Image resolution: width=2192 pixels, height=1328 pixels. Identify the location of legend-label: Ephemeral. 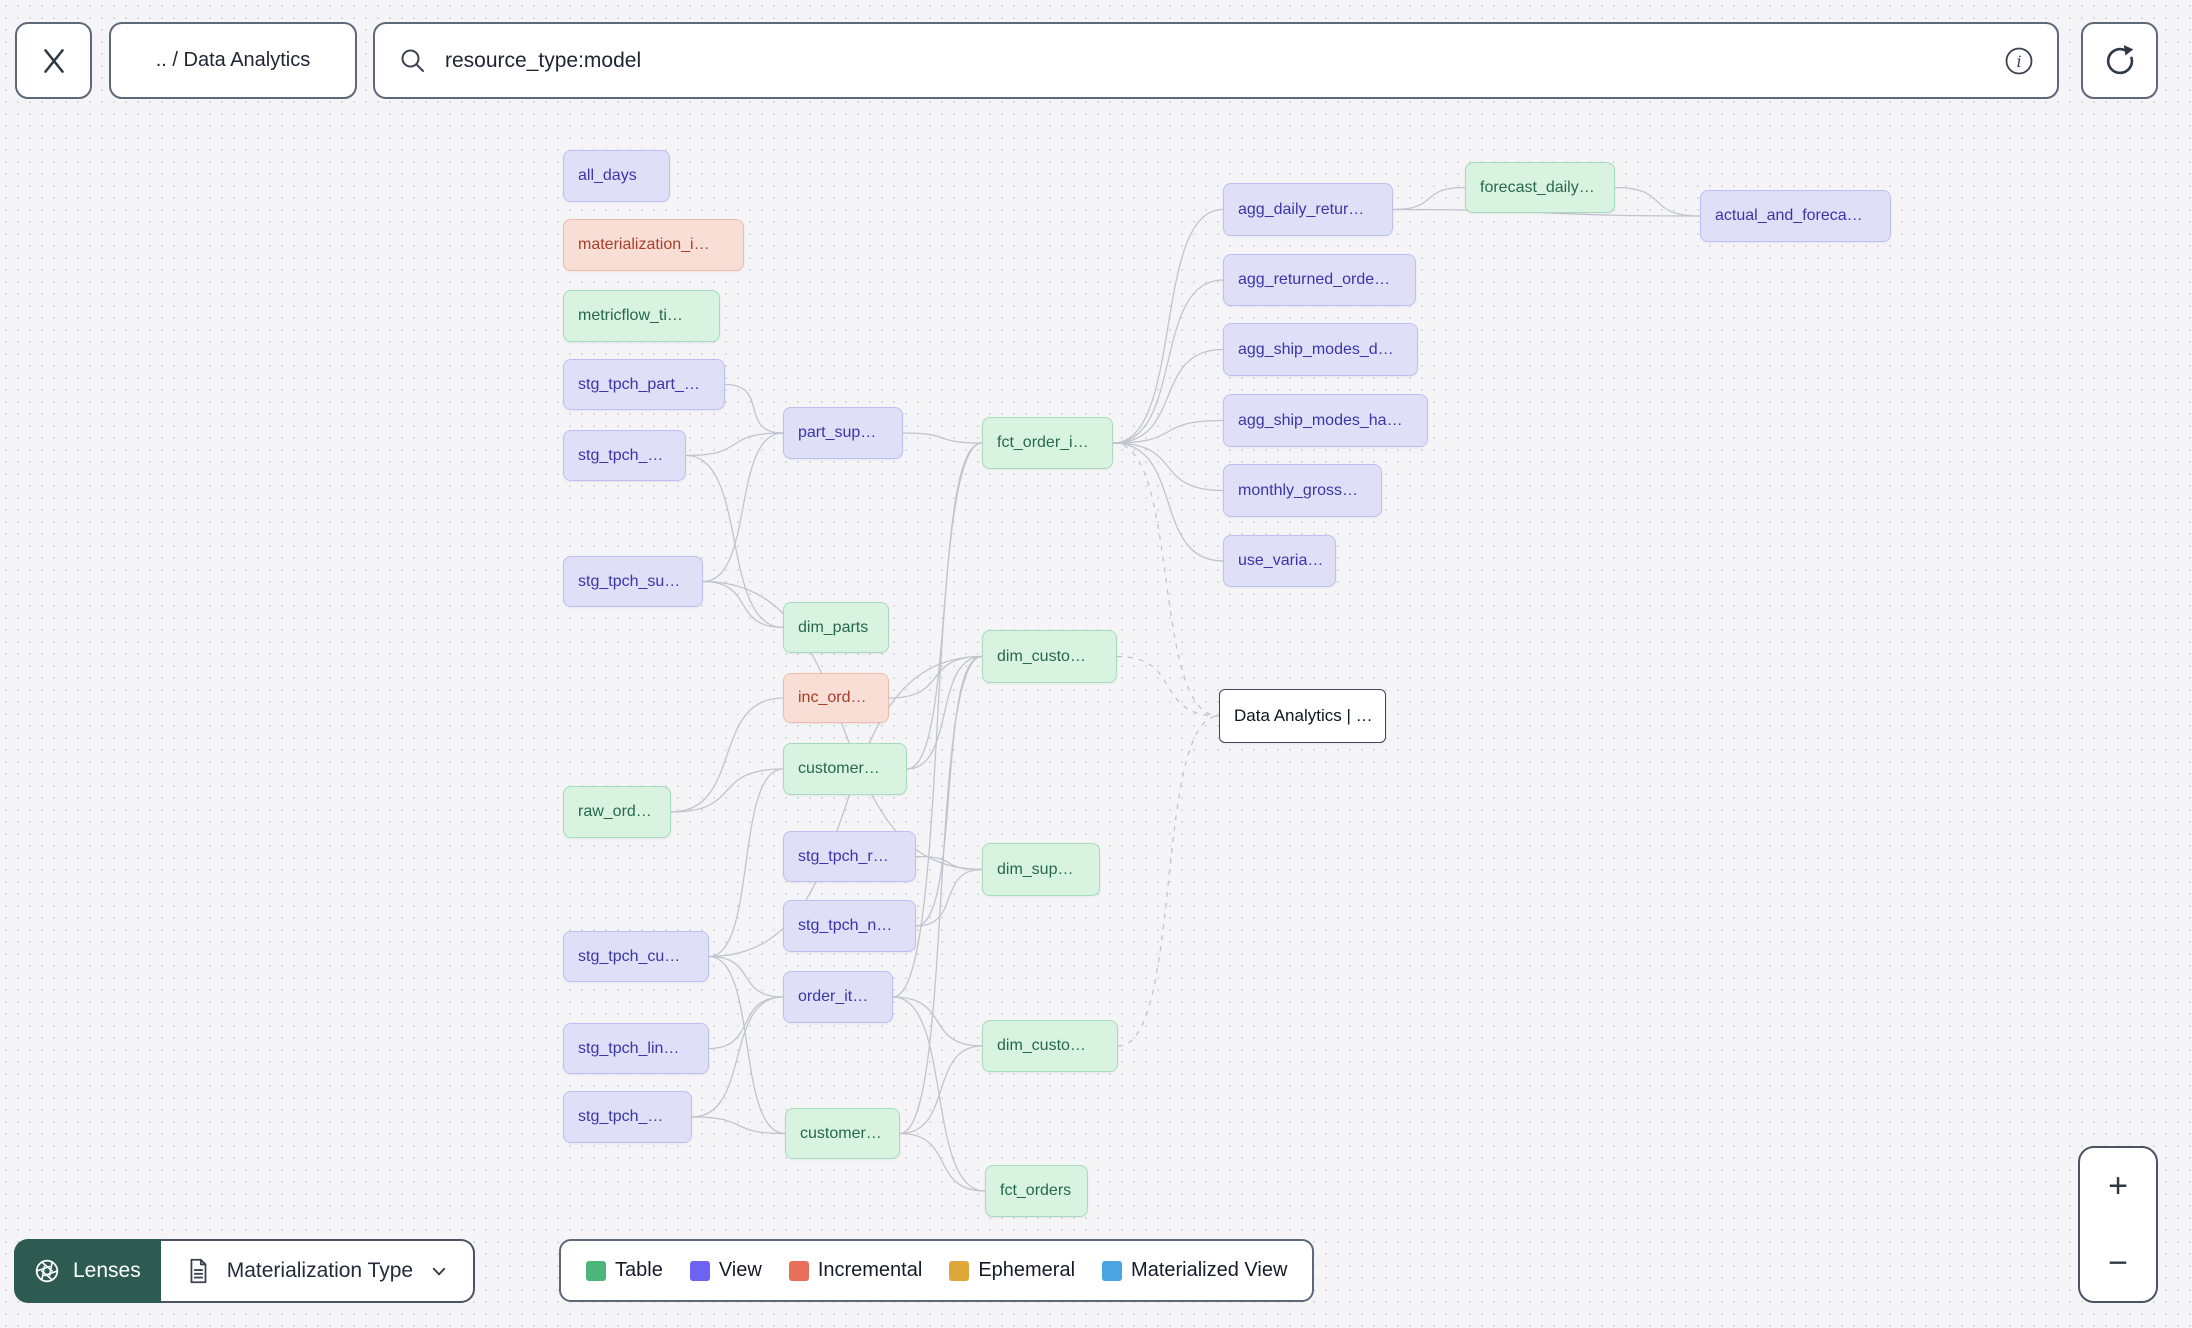
(1027, 1270).